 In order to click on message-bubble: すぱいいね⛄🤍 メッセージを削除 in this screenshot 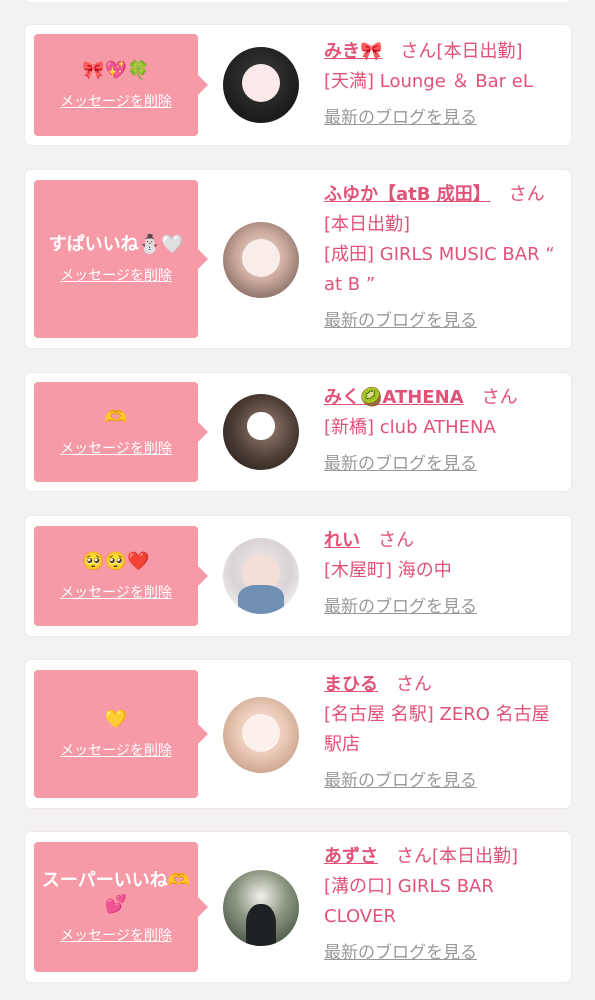, I will do `click(121, 259)`.